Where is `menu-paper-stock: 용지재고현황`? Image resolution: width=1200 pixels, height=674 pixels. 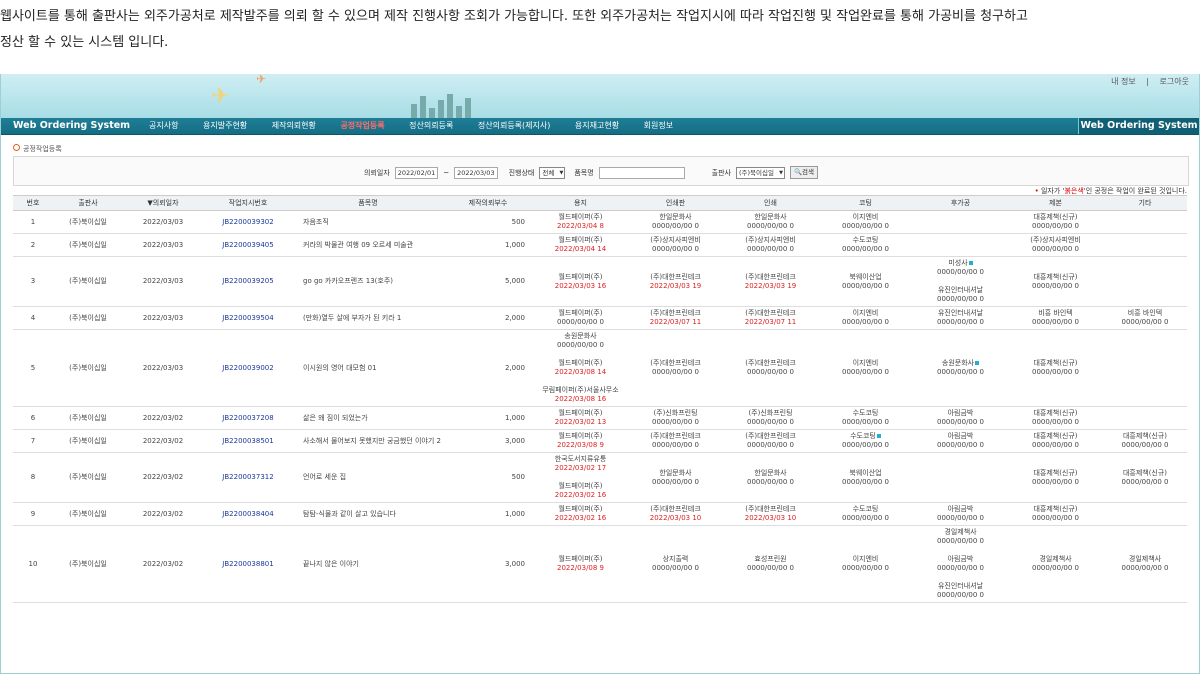
menu-paper-stock: 용지재고현황 is located at coordinates (597, 125).